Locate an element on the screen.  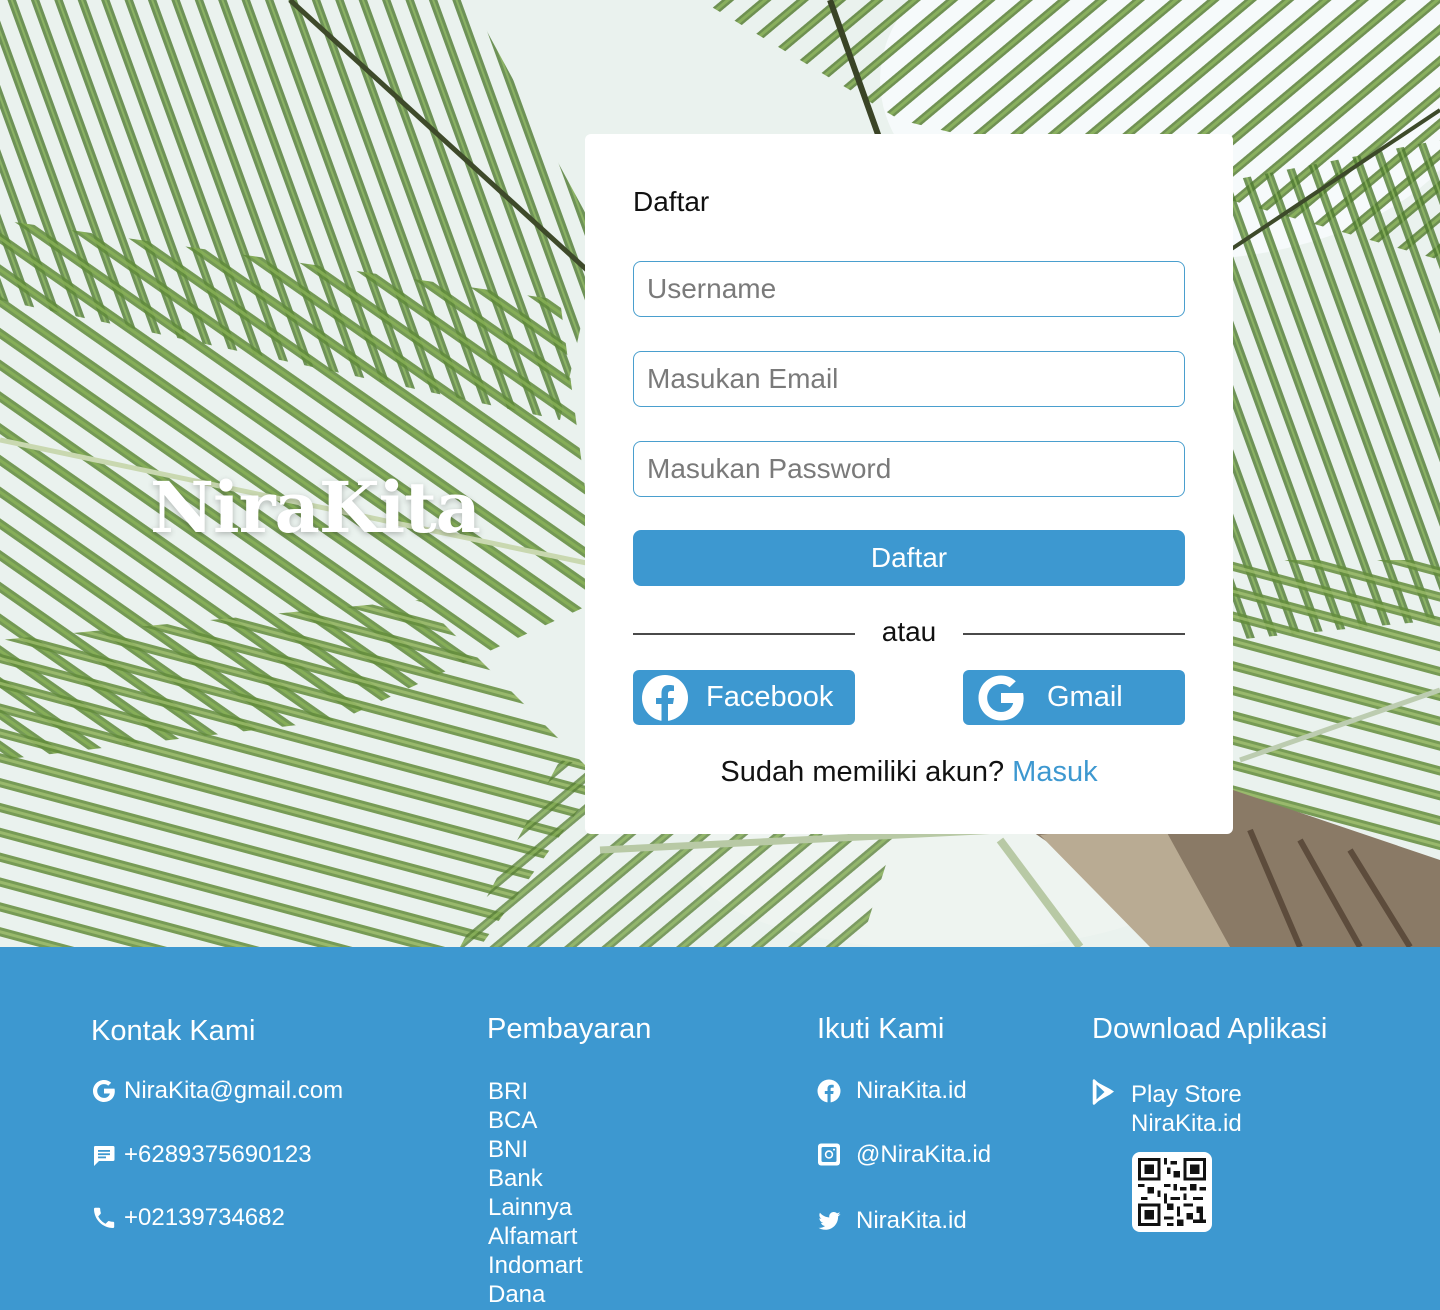
play-store-handle: NiraKita.id is located at coordinates (1186, 1123).